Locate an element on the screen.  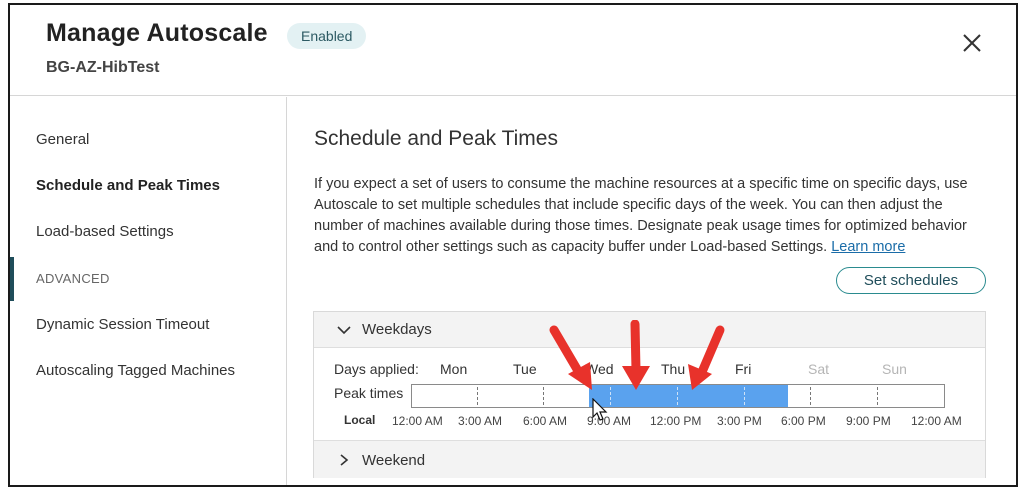
day-thu: Thu is located at coordinates (673, 369).